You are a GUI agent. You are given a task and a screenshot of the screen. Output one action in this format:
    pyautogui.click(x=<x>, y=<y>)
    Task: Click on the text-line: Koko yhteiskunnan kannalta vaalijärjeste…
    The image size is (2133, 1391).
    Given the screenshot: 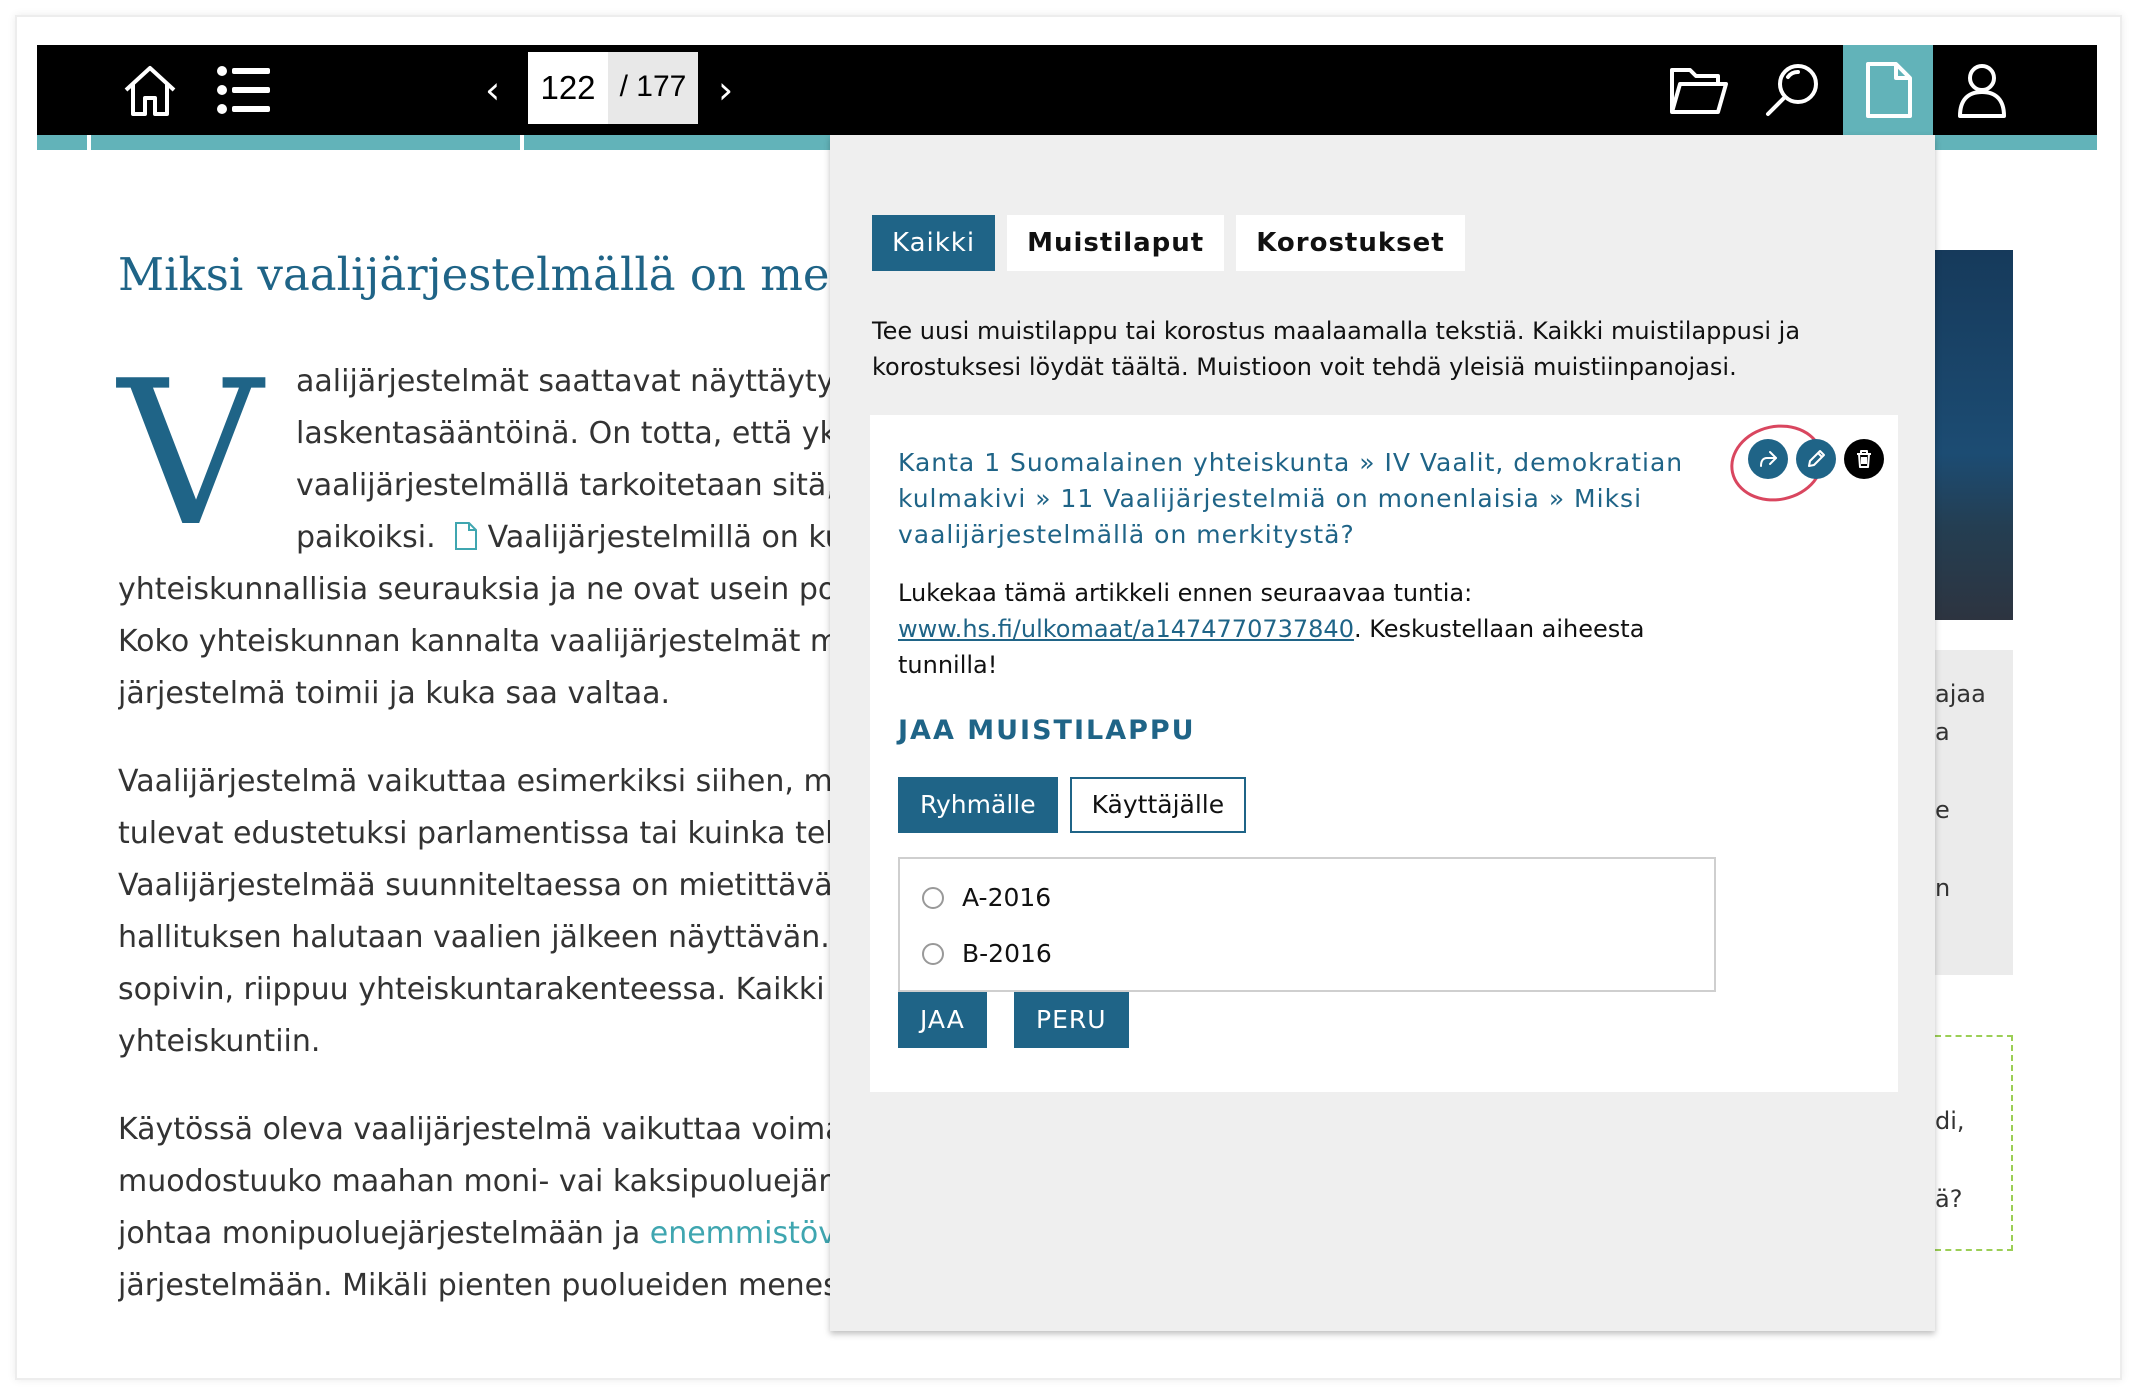 What is the action you would take?
    pyautogui.click(x=478, y=641)
    